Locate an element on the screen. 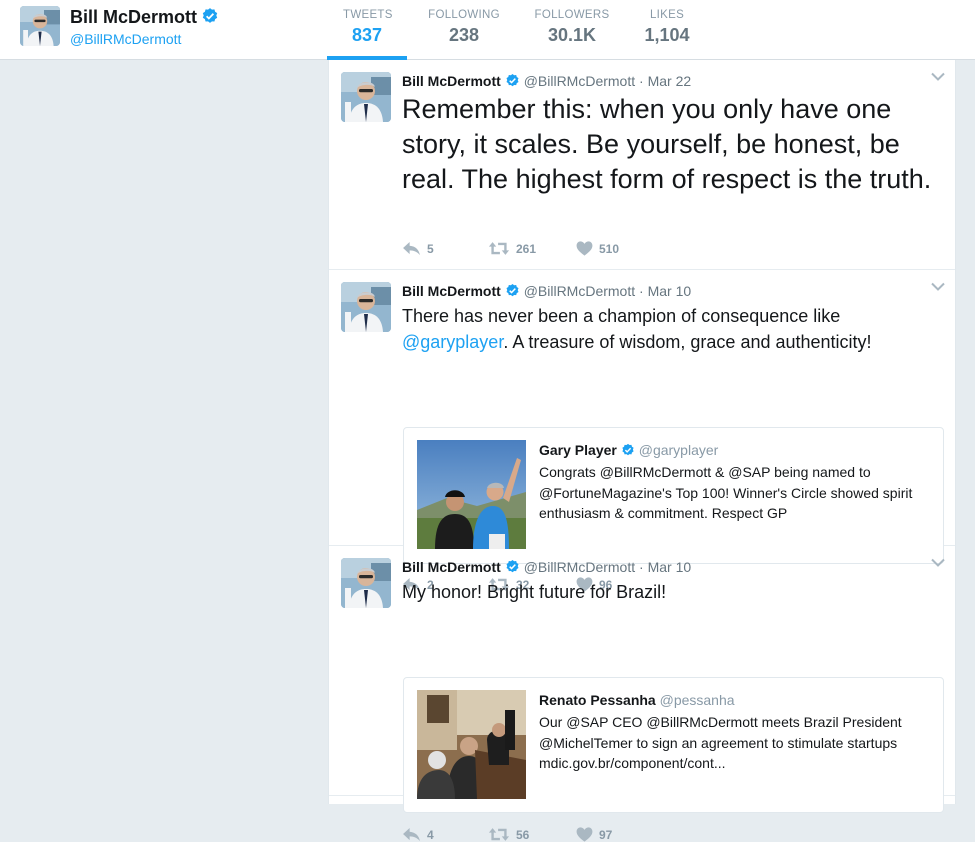 This screenshot has height=842, width=975. stat-followers: FOLLOWERS 30.1K is located at coordinates (572, 29).